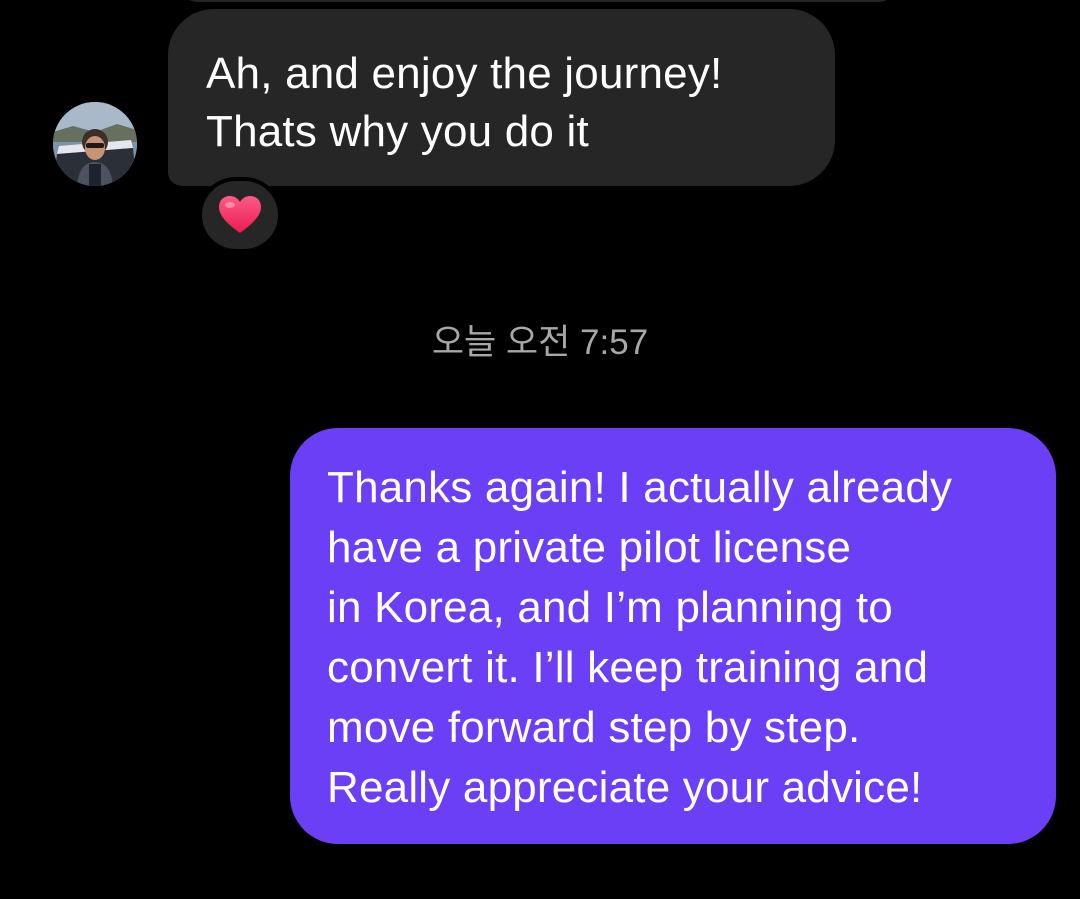 The height and width of the screenshot is (899, 1080). I want to click on heart-reaction-badge, so click(240, 215).